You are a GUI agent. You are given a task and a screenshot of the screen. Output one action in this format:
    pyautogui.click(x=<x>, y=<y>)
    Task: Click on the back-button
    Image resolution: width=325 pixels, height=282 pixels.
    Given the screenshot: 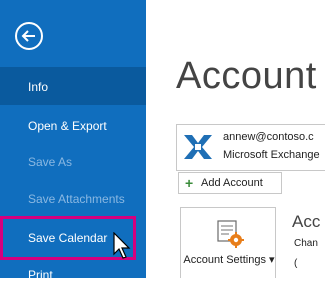 What is the action you would take?
    pyautogui.click(x=29, y=36)
    